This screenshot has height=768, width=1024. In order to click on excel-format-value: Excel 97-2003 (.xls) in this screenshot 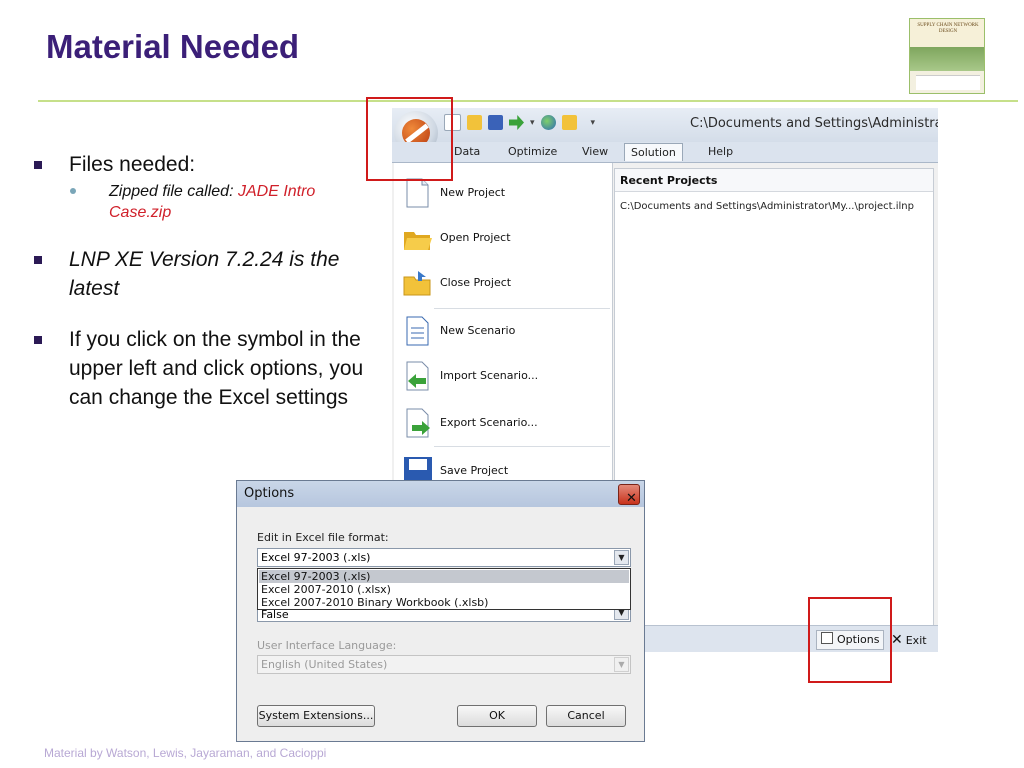, I will do `click(316, 557)`.